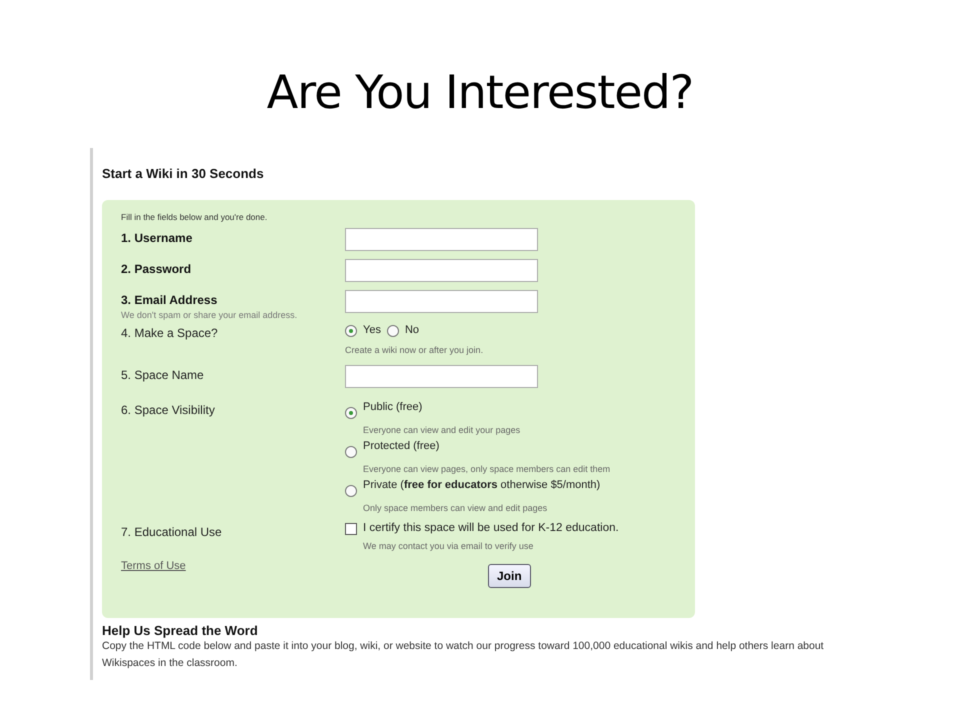 Image resolution: width=960 pixels, height=720 pixels. What do you see at coordinates (163, 375) in the screenshot?
I see `field-label: 5. Space Name` at bounding box center [163, 375].